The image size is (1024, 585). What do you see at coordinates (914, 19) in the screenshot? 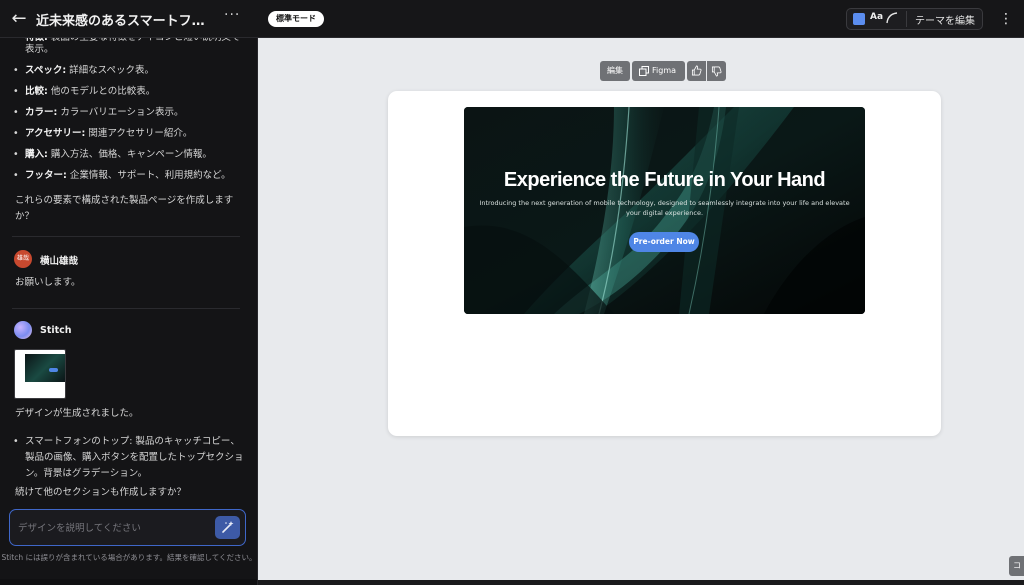
I see `theme-controls: Aa テーマを編集` at bounding box center [914, 19].